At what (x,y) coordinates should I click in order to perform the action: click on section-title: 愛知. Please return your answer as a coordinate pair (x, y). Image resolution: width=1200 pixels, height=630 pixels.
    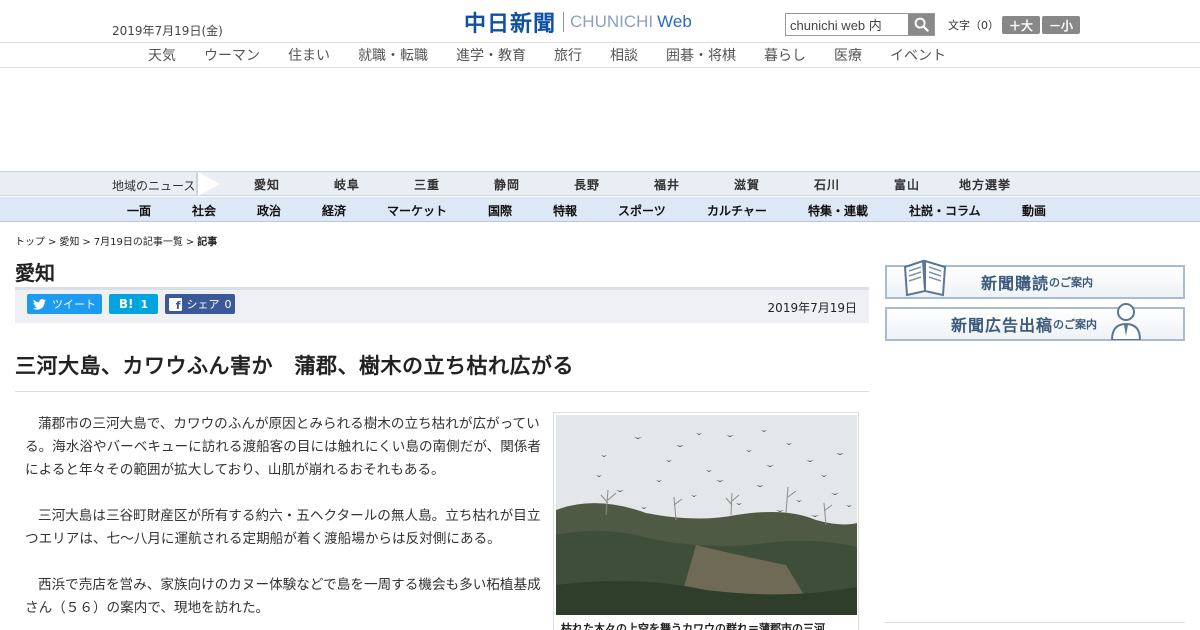
    Looking at the image, I should click on (35, 273).